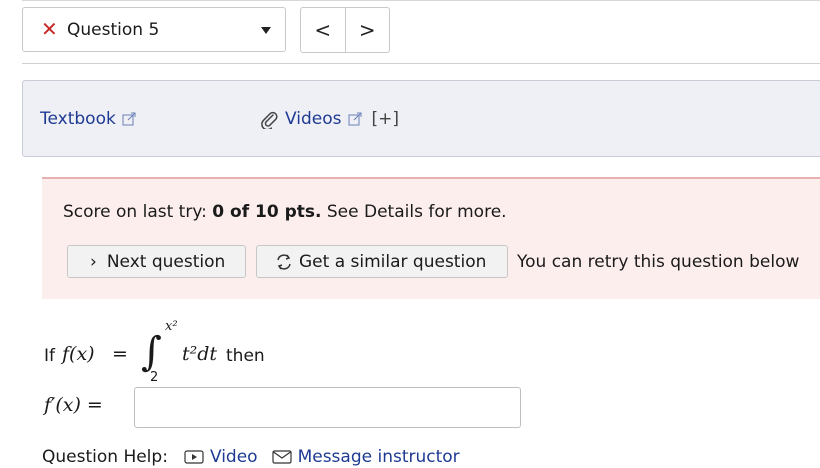 The height and width of the screenshot is (468, 820). Describe the element at coordinates (267, 212) in the screenshot. I see `score-value: 0 of 10 pts.` at that location.